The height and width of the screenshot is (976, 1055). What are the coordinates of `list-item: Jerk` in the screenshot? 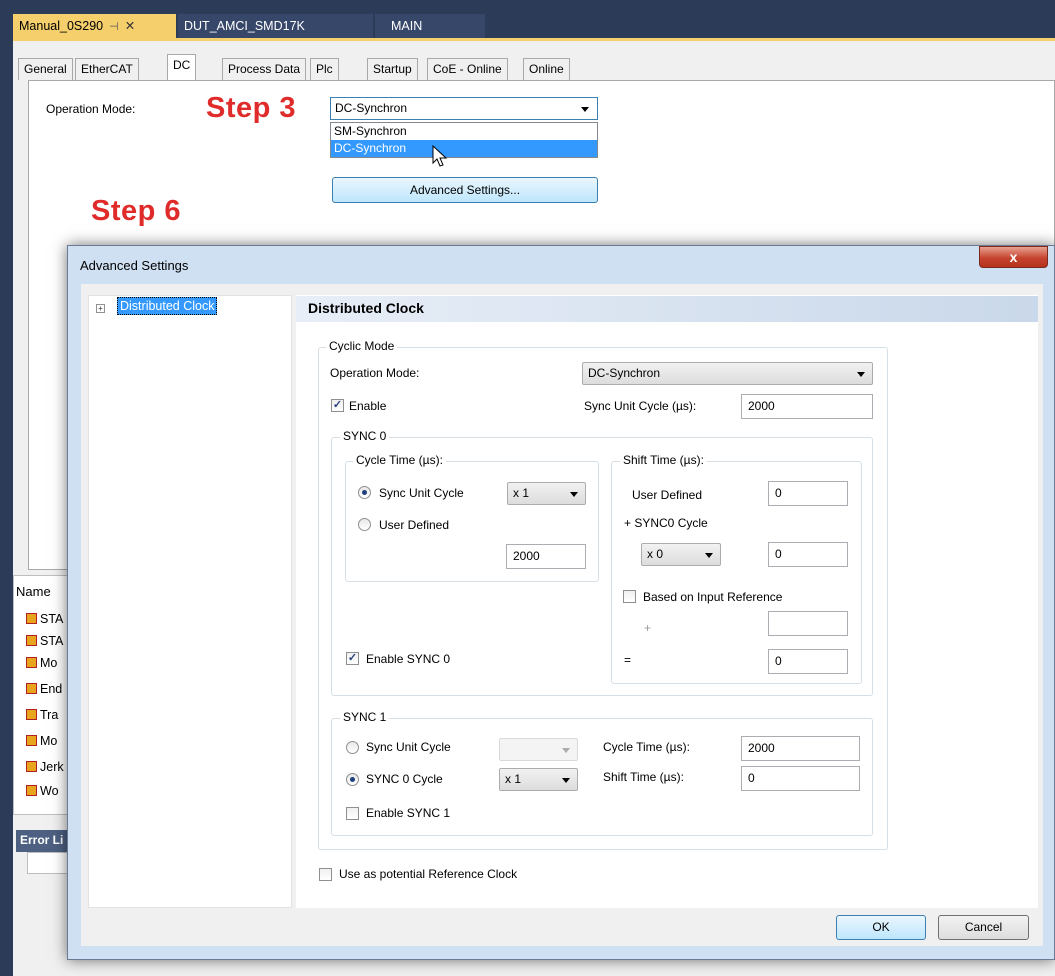 It's located at (45, 771).